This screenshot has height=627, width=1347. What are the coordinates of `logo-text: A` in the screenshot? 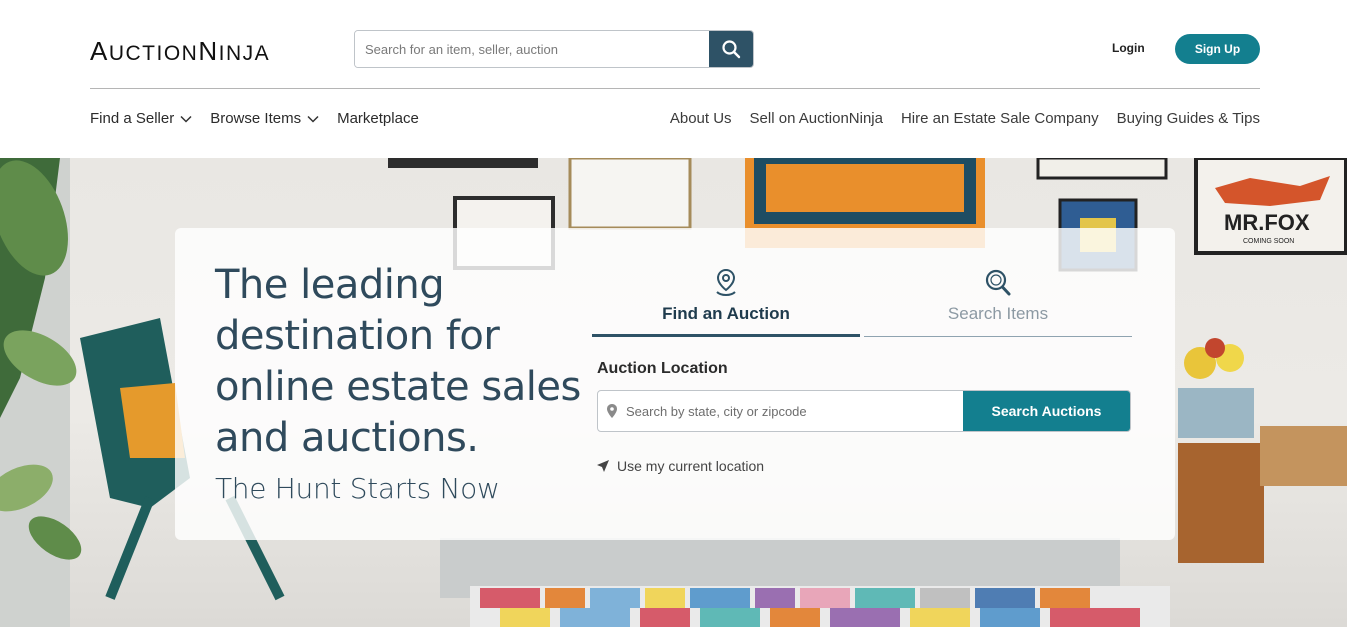 It's located at (99, 51).